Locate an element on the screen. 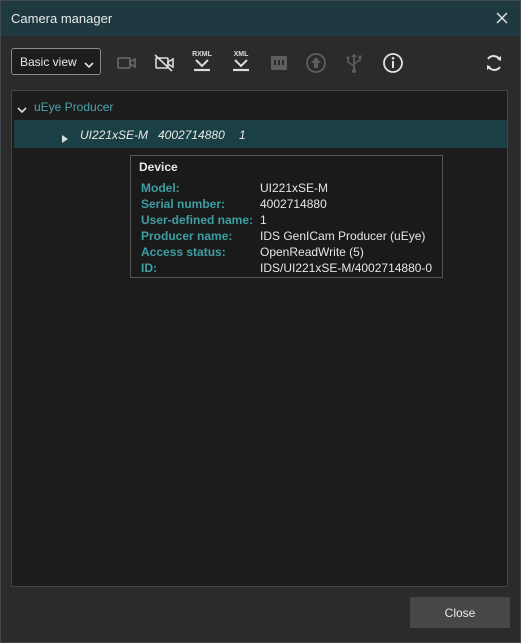 This screenshot has height=643, width=521. device-serial-cell: 4002714880 is located at coordinates (191, 135).